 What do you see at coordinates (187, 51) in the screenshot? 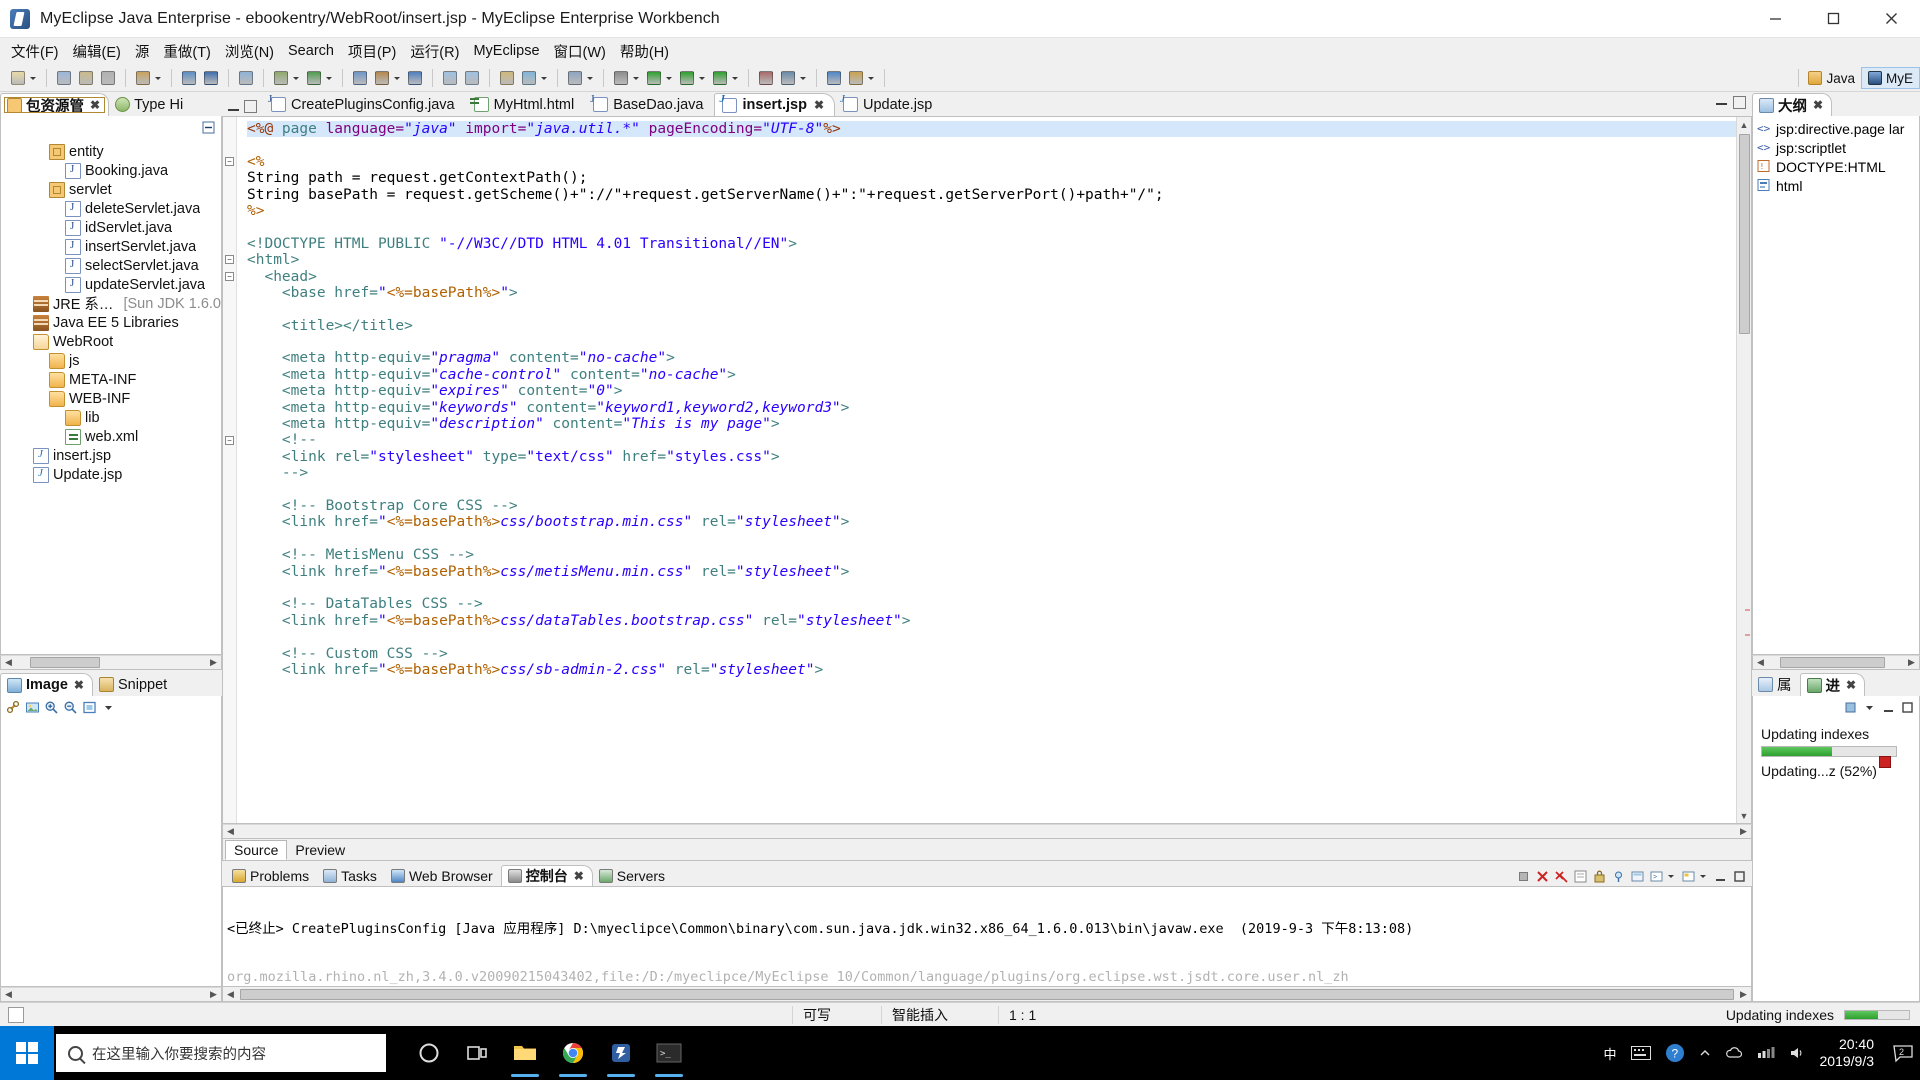
I see `menu-refactor: 重做(T)` at bounding box center [187, 51].